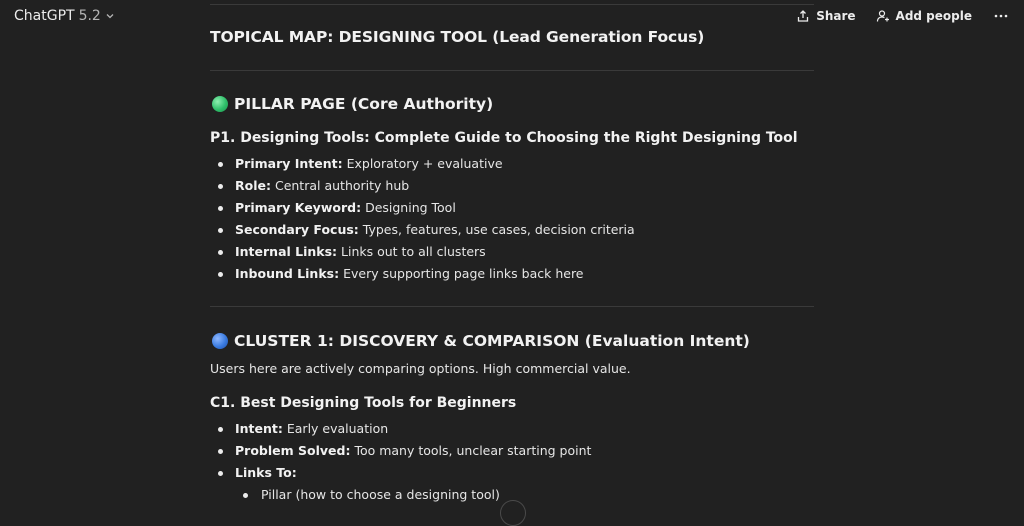 Image resolution: width=1024 pixels, height=526 pixels. What do you see at coordinates (89, 16) in the screenshot?
I see `model-version: 5.2` at bounding box center [89, 16].